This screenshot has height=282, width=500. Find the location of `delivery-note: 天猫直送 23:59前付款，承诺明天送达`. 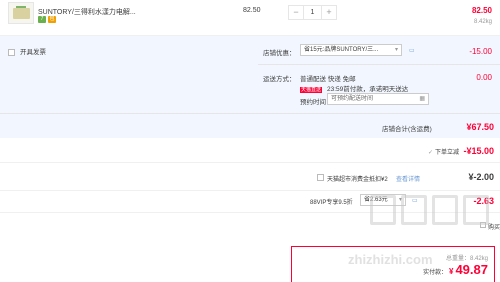

delivery-note: 天猫直送 23:59前付款，承诺明天送达 is located at coordinates (354, 88).